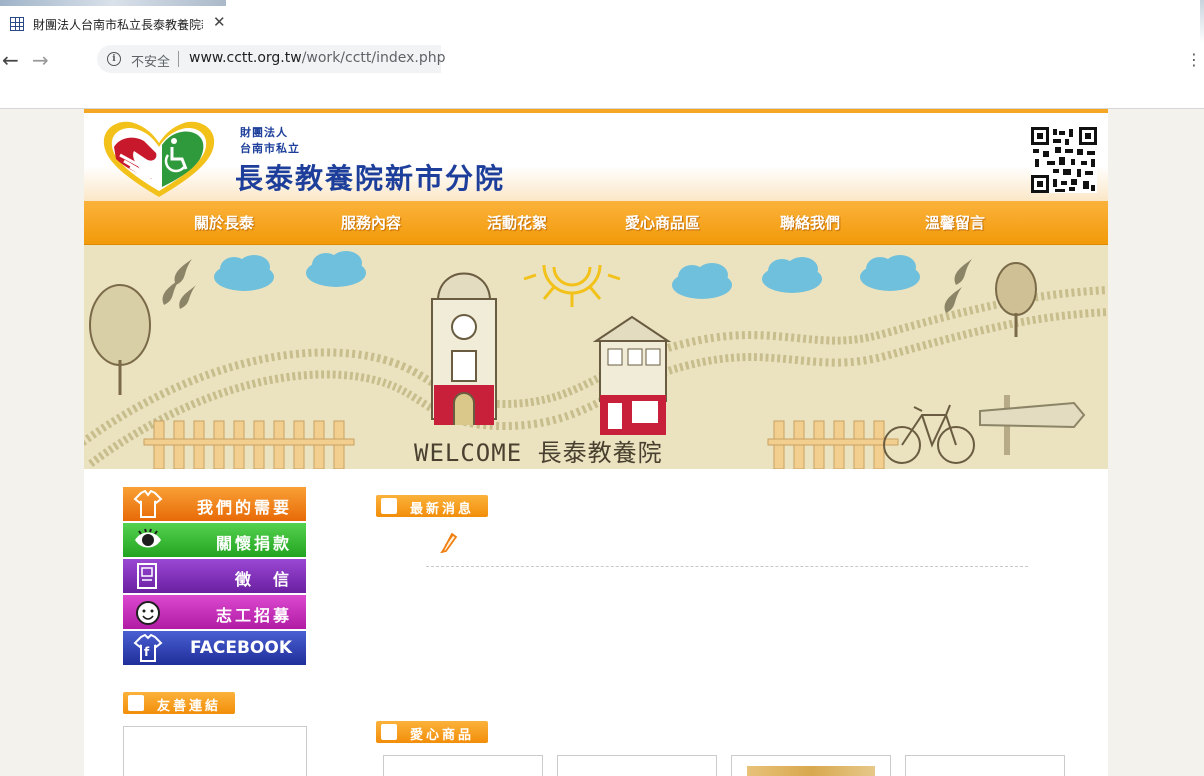  What do you see at coordinates (464, 348) in the screenshot?
I see `clock-tower-icon` at bounding box center [464, 348].